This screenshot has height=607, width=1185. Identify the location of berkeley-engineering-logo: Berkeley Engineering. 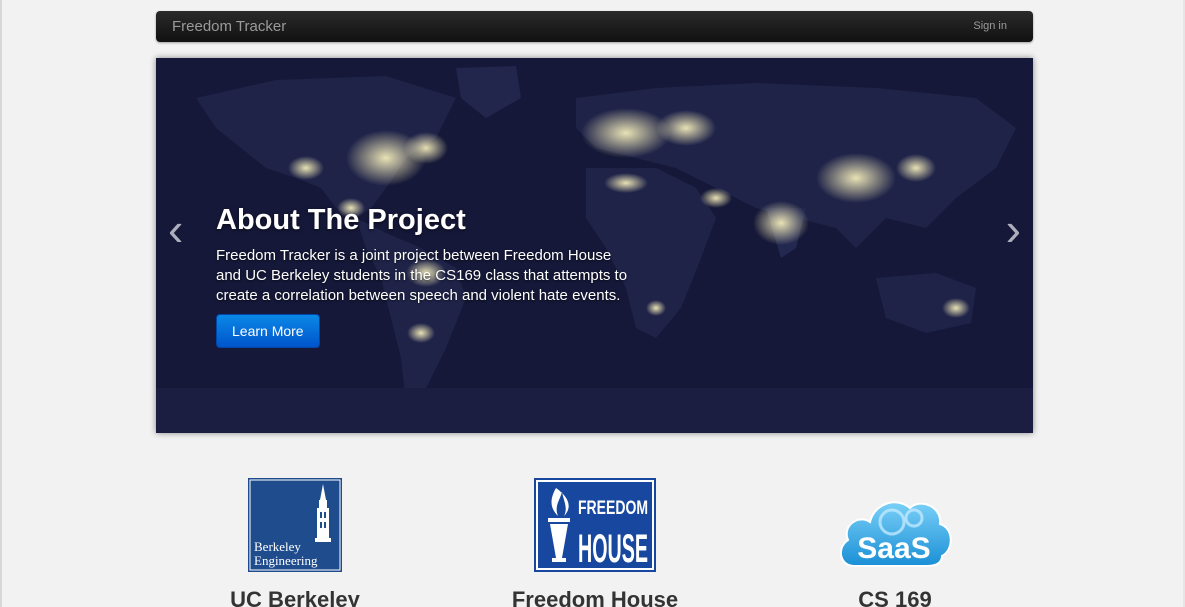
(295, 525).